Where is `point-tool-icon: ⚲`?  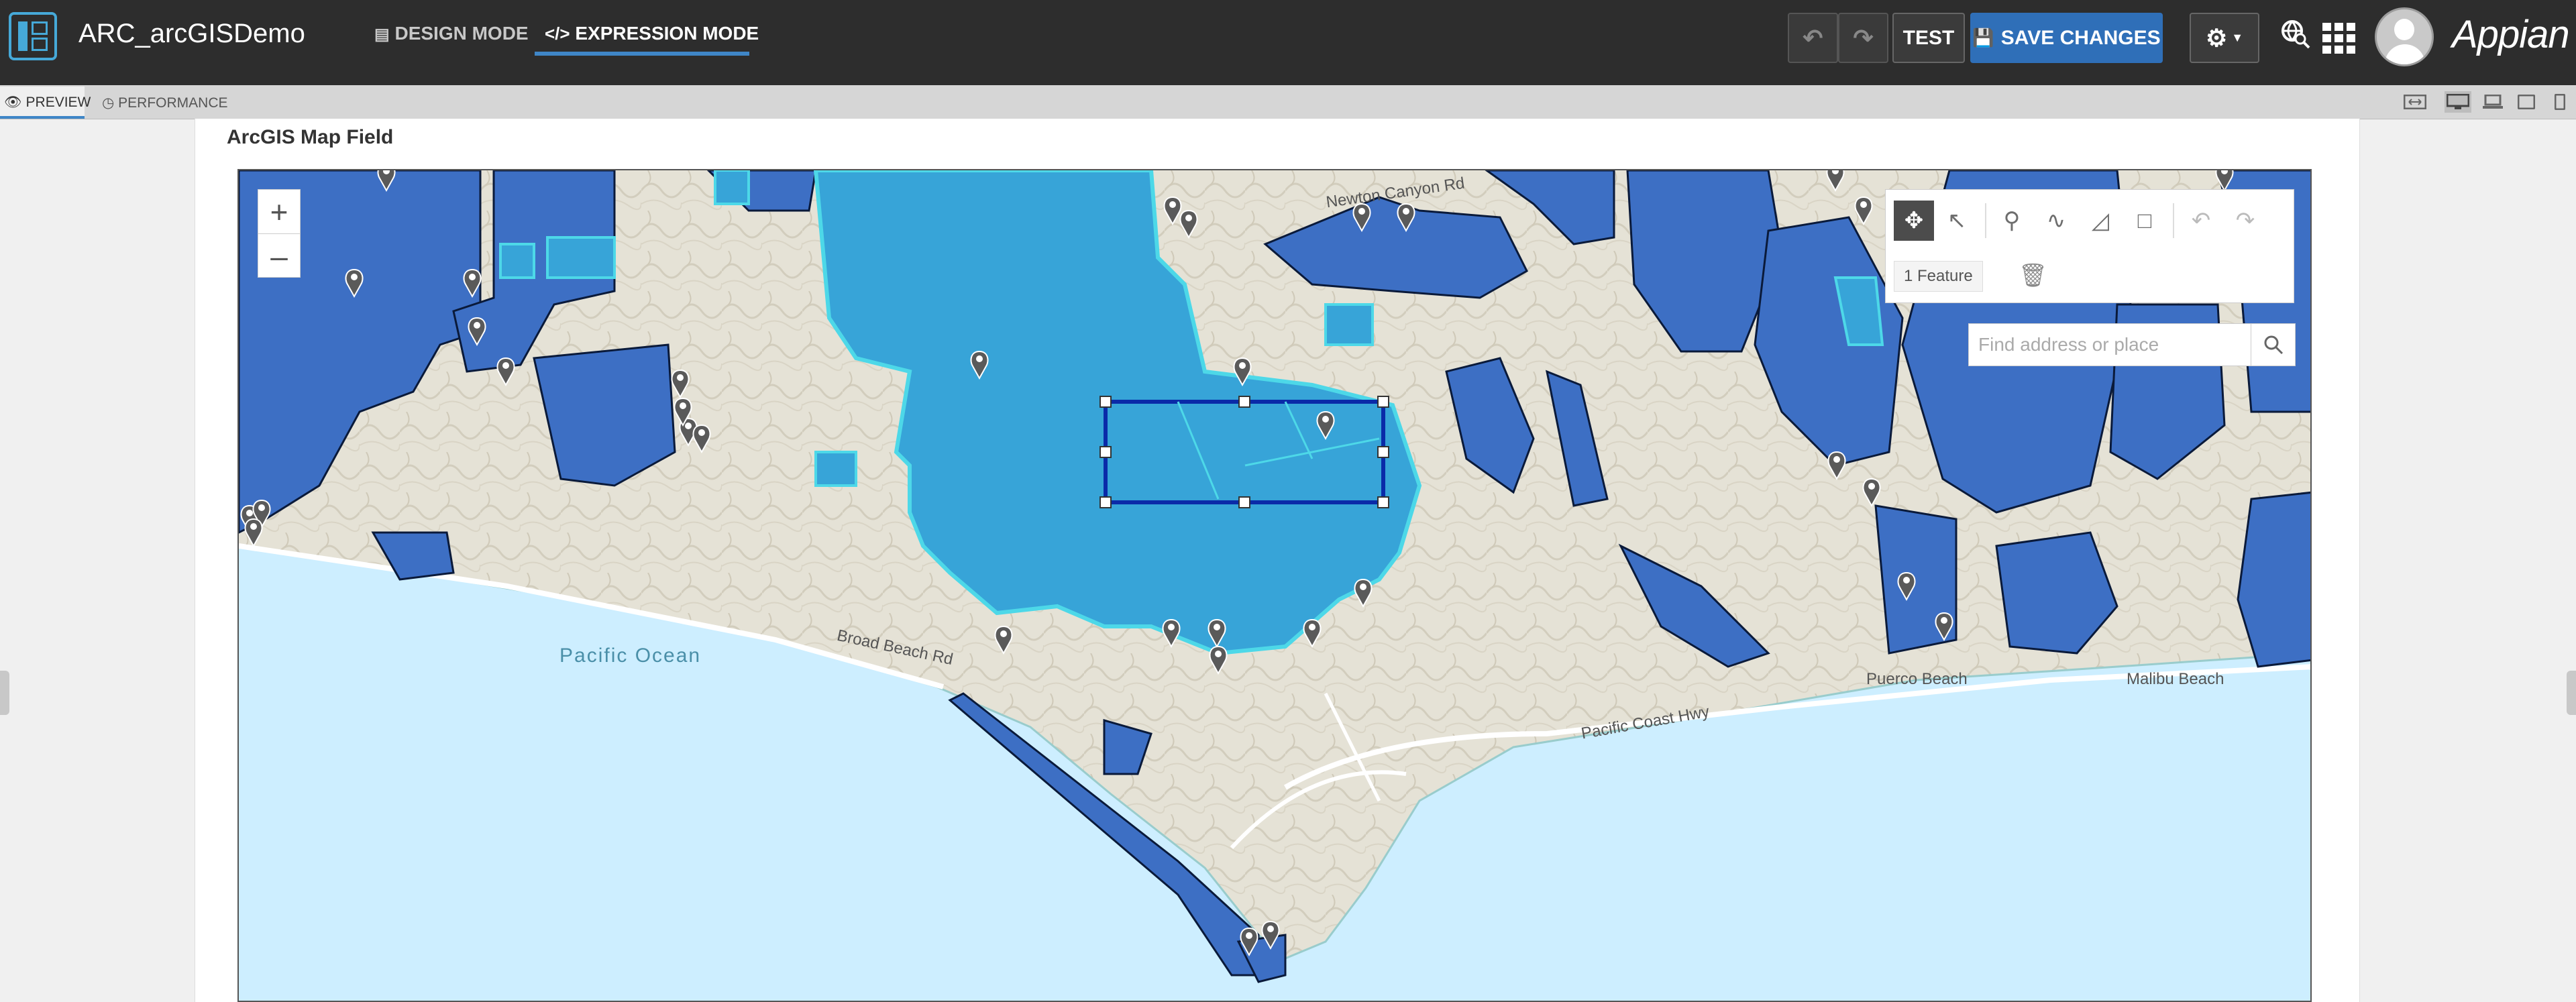
point-tool-icon: ⚲ is located at coordinates (2012, 221).